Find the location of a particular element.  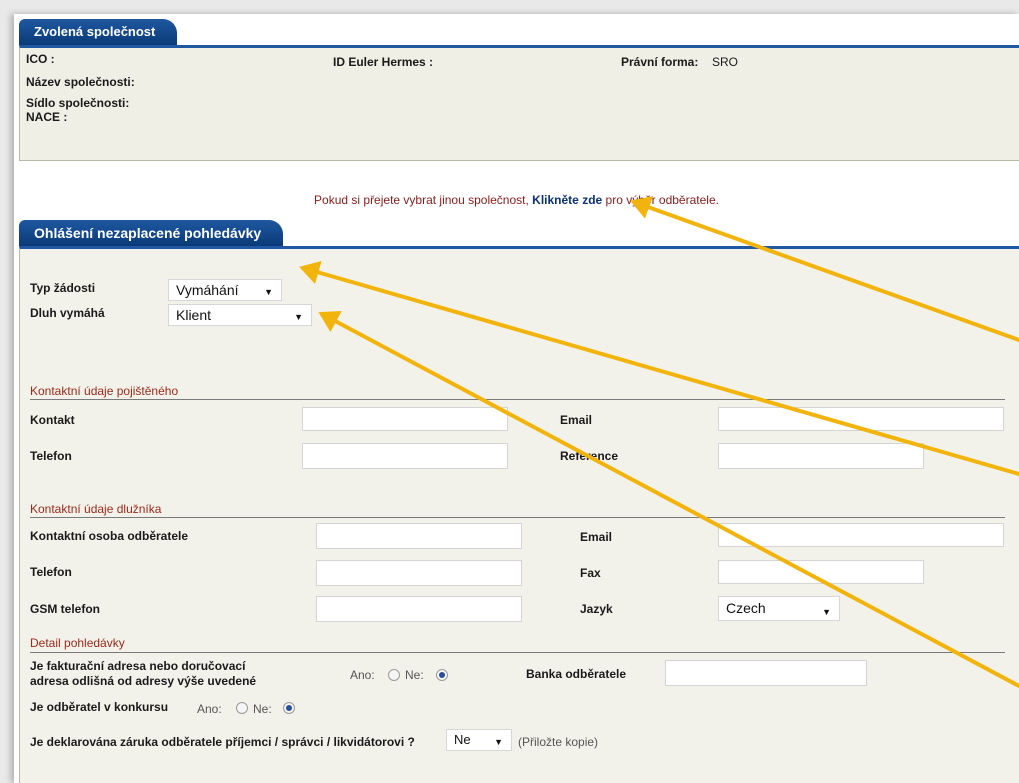

debtor-gsm-label: GSM telefon is located at coordinates (65, 609).